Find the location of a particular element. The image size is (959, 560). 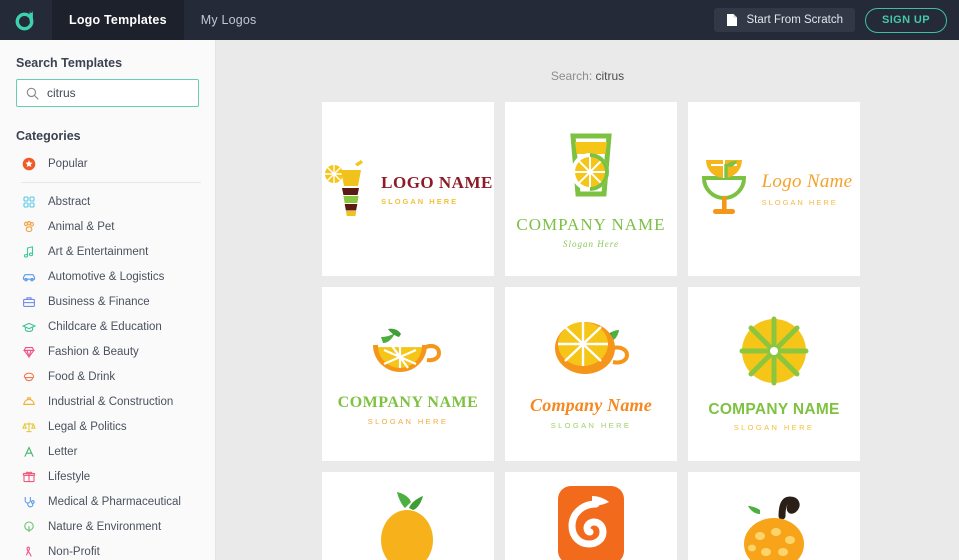

logo-text: COMPANY NAME Slogan Here is located at coordinates (590, 232).